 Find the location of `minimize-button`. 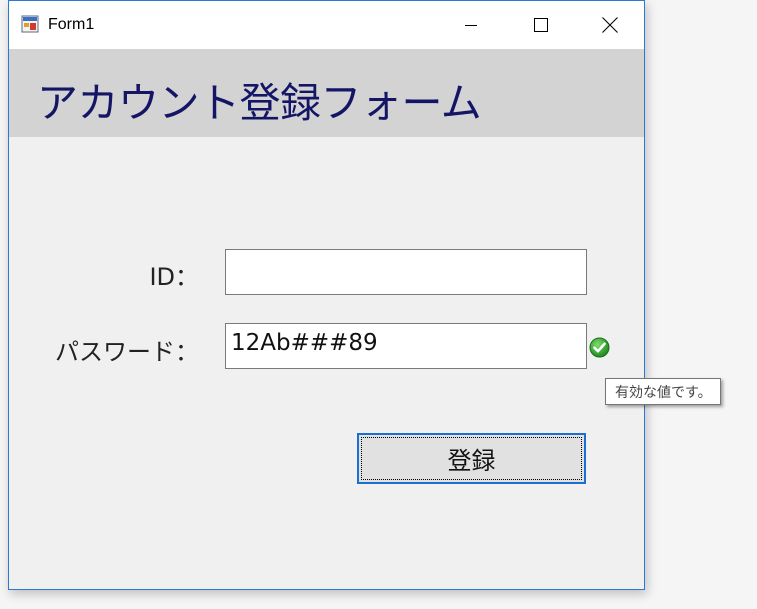

minimize-button is located at coordinates (471, 25).